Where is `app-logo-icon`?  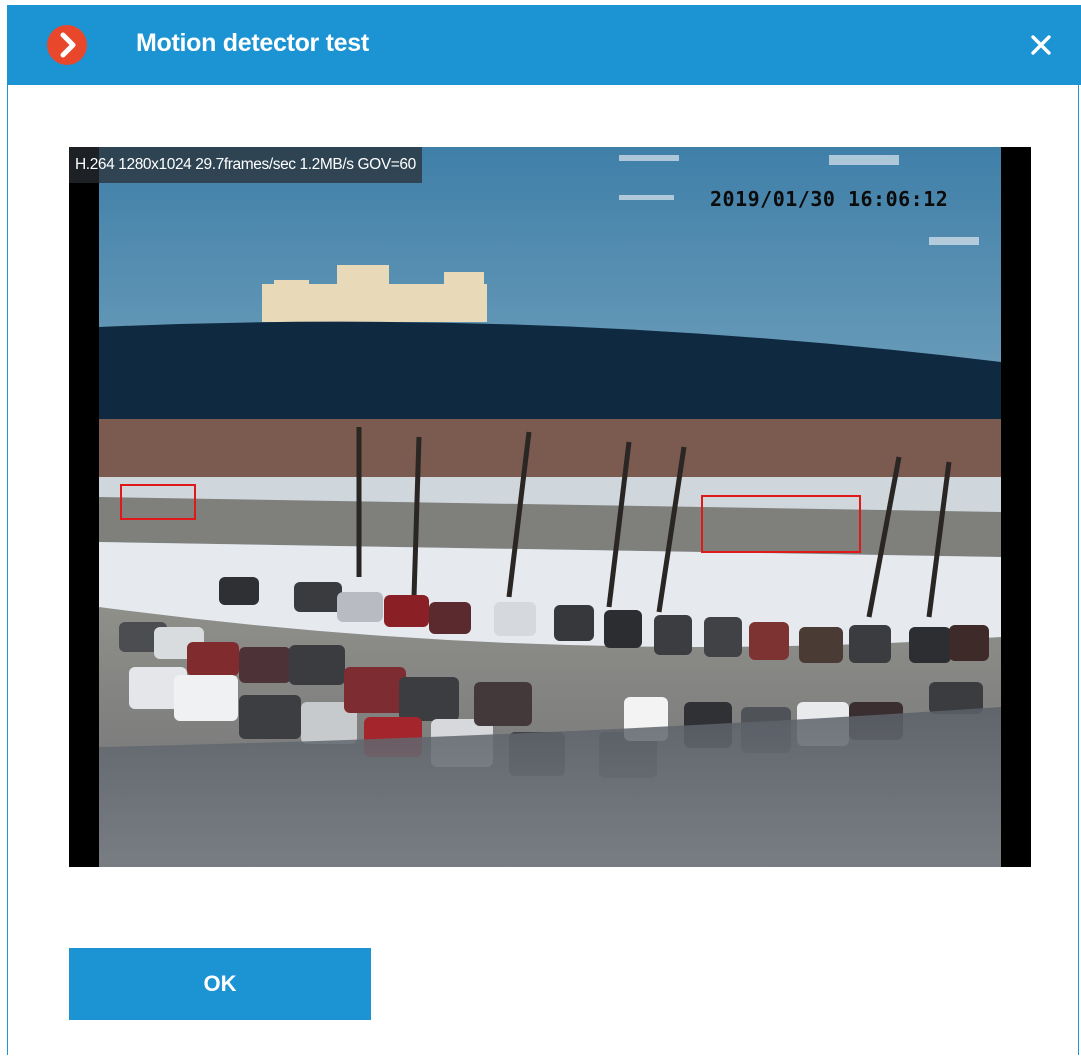
app-logo-icon is located at coordinates (67, 45).